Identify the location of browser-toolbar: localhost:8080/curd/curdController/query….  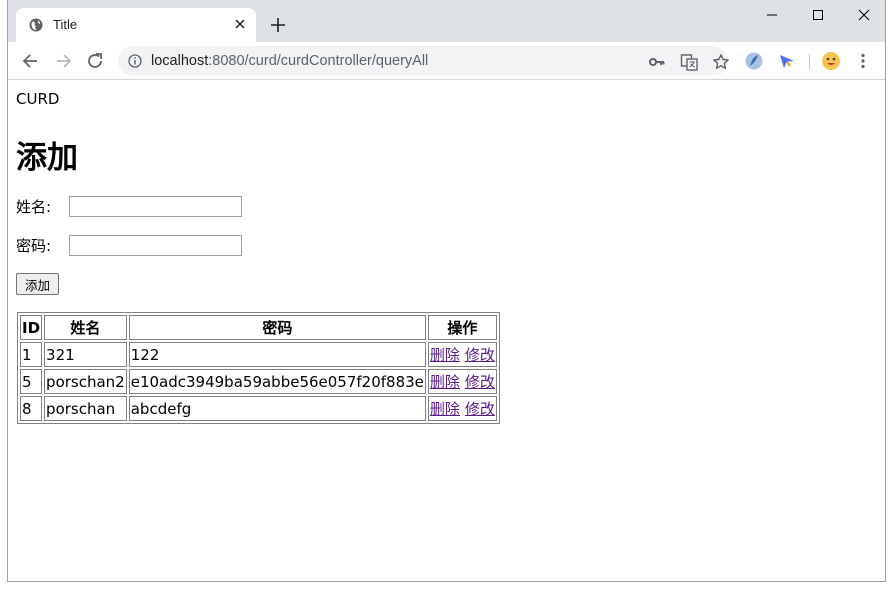
(446, 61).